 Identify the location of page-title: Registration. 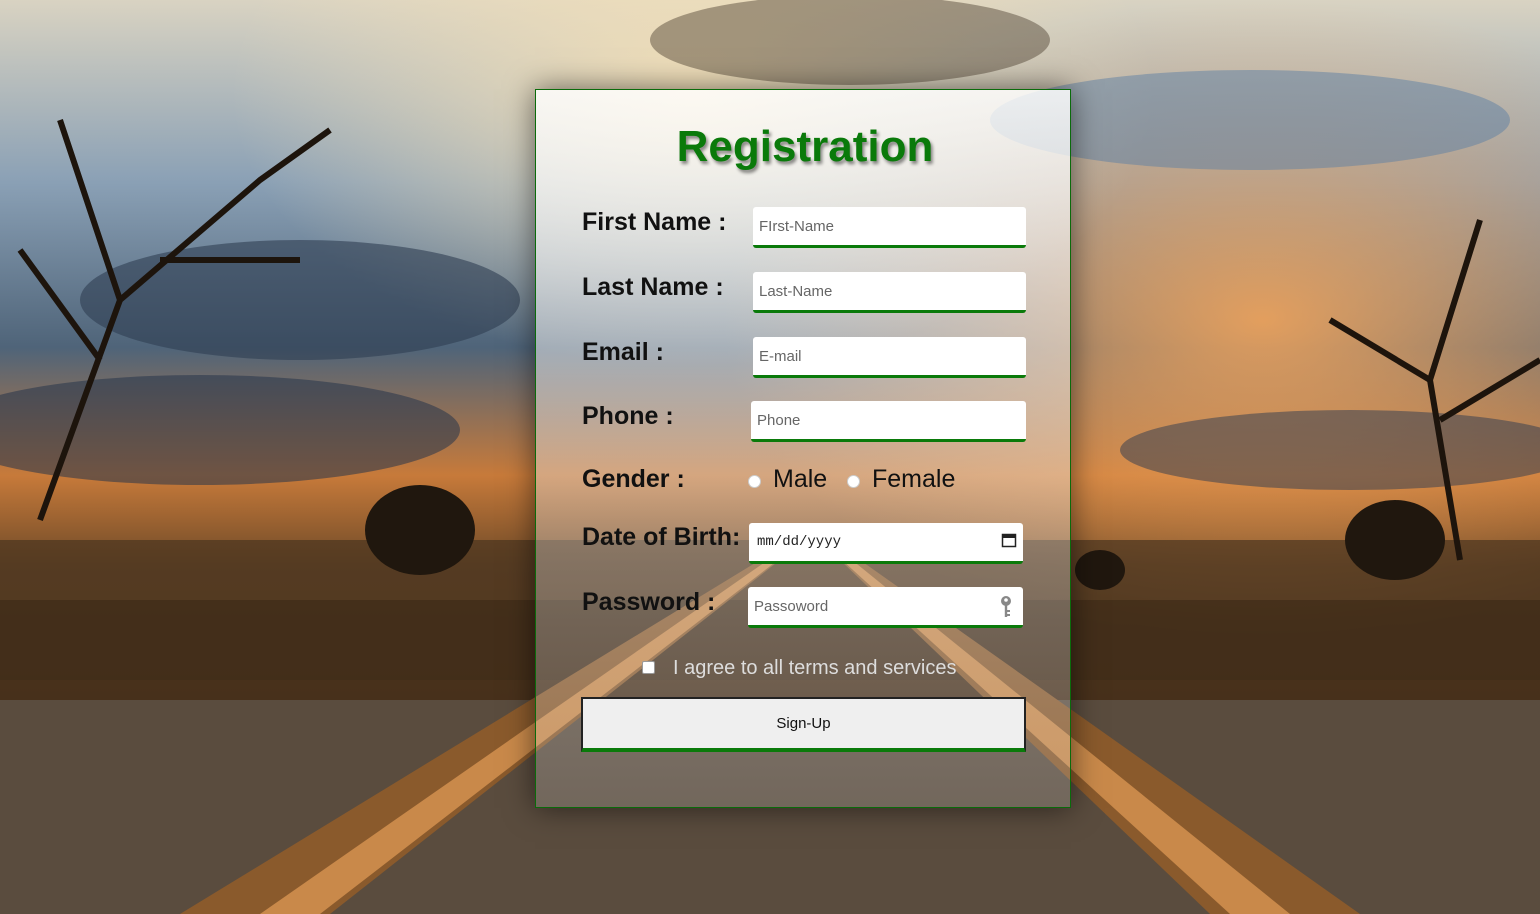
(805, 146).